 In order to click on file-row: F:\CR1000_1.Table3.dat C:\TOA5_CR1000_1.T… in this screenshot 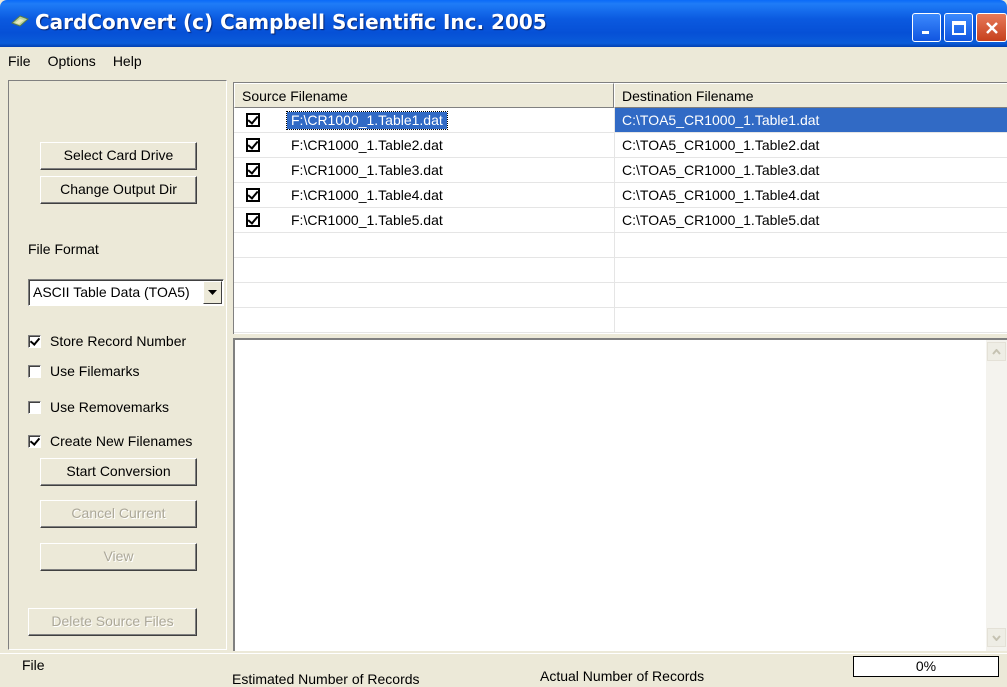, I will do `click(620, 170)`.